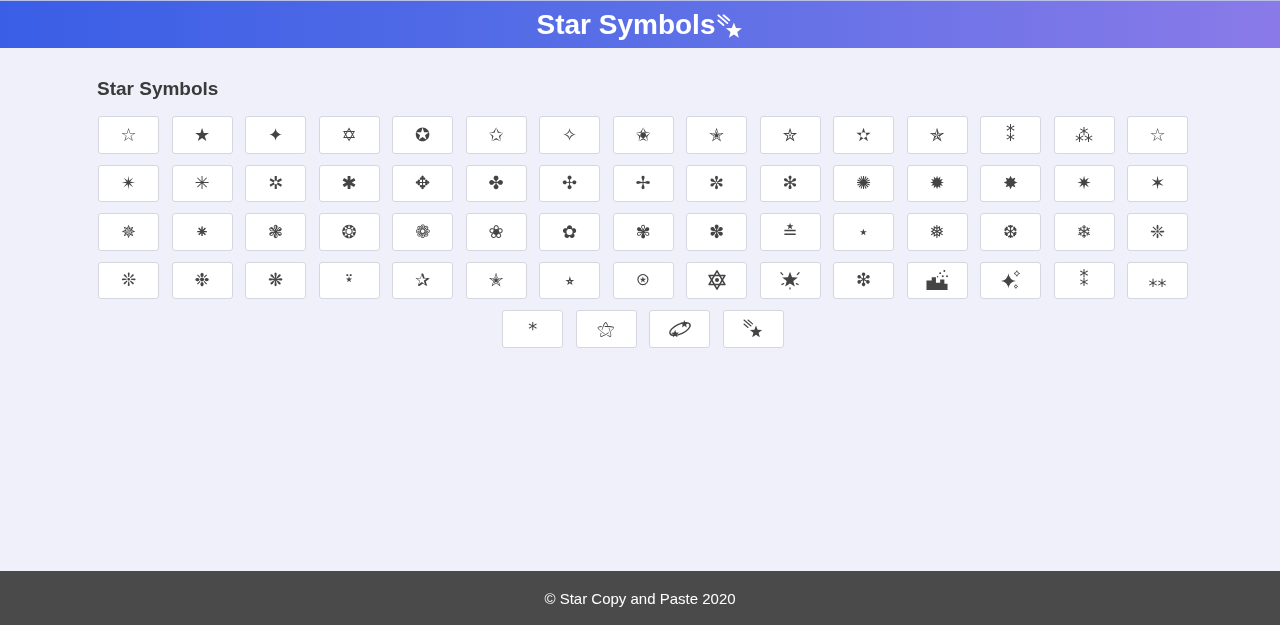 Image resolution: width=1280 pixels, height=625 pixels. Describe the element at coordinates (275, 232) in the screenshot. I see `symbol-button: ❃` at that location.